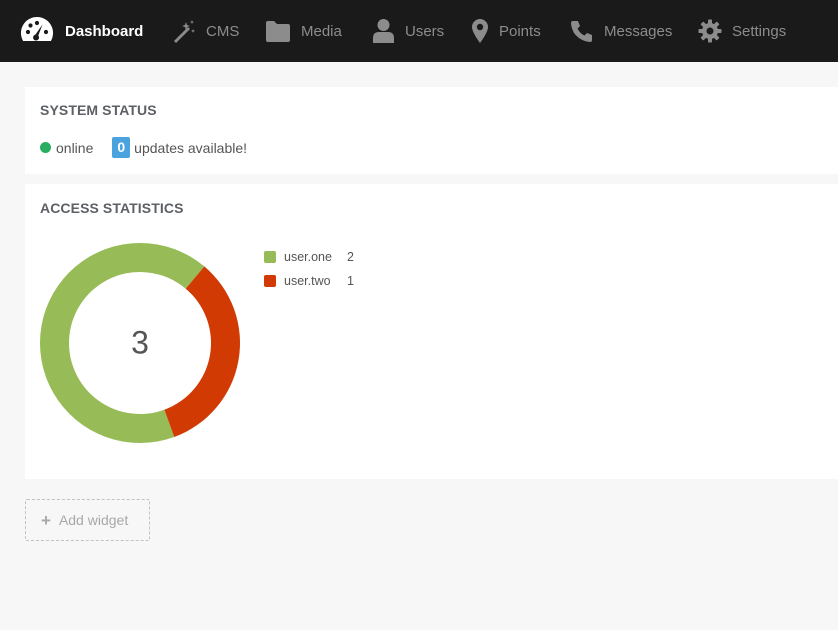 The image size is (838, 630). I want to click on magic-wand-icon, so click(183, 31).